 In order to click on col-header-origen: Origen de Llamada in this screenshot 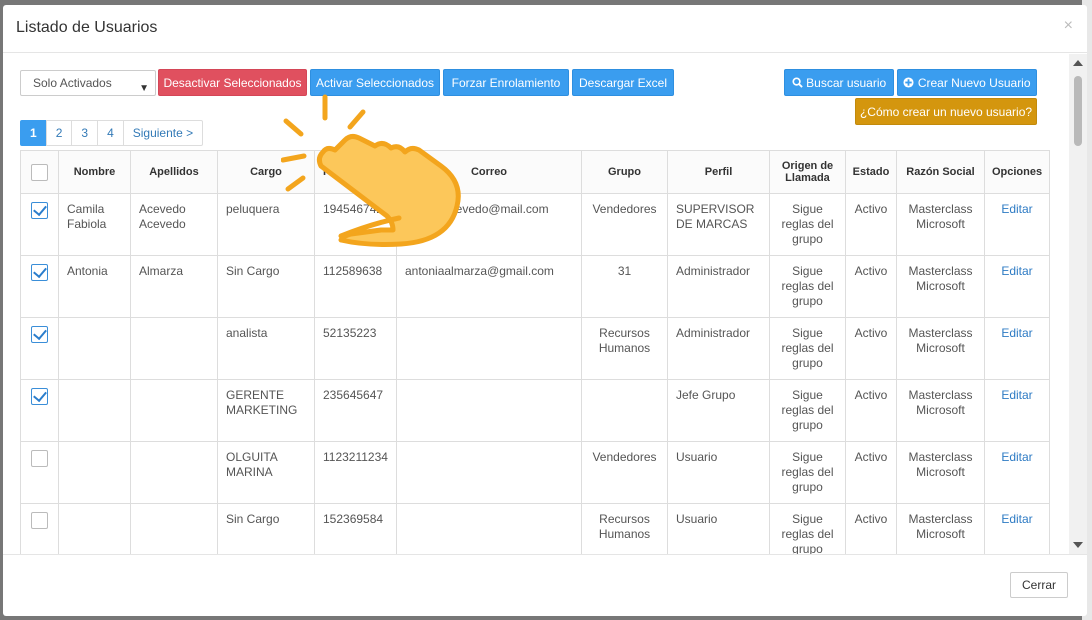, I will do `click(807, 172)`.